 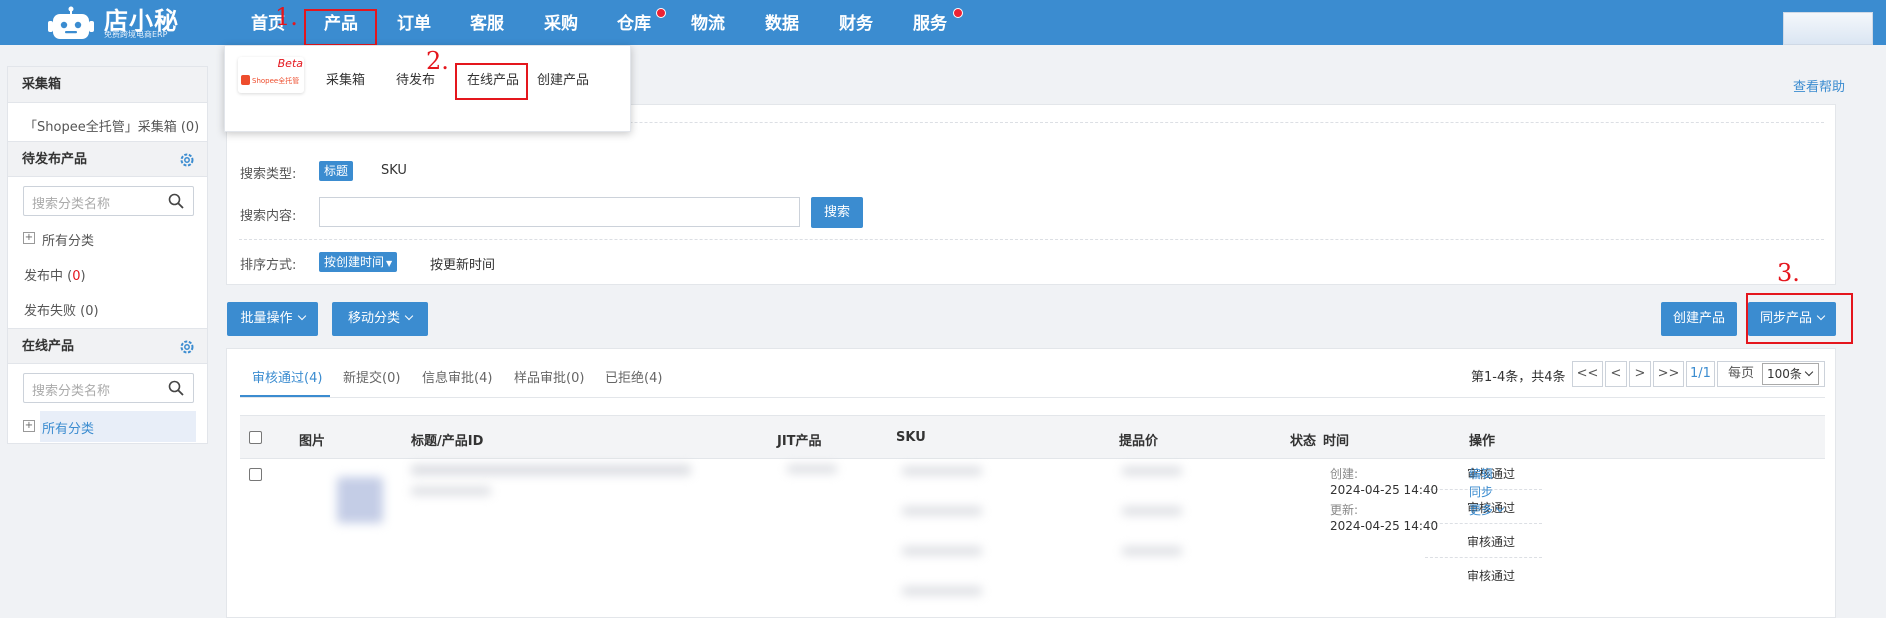 What do you see at coordinates (462, 263) in the screenshot?
I see `sort-updated-option: 按更新时间` at bounding box center [462, 263].